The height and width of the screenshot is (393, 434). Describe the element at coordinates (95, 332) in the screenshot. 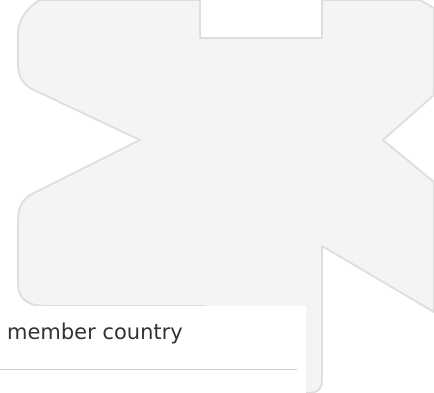

I see `field-label: member country` at that location.